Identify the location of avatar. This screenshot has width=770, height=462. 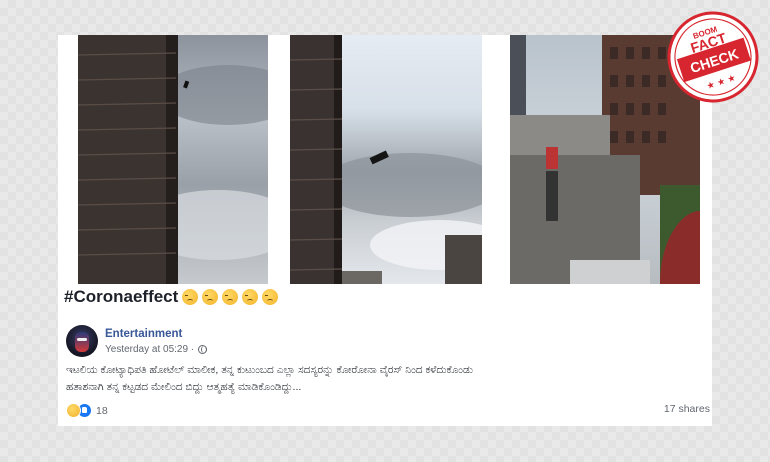
(82, 341).